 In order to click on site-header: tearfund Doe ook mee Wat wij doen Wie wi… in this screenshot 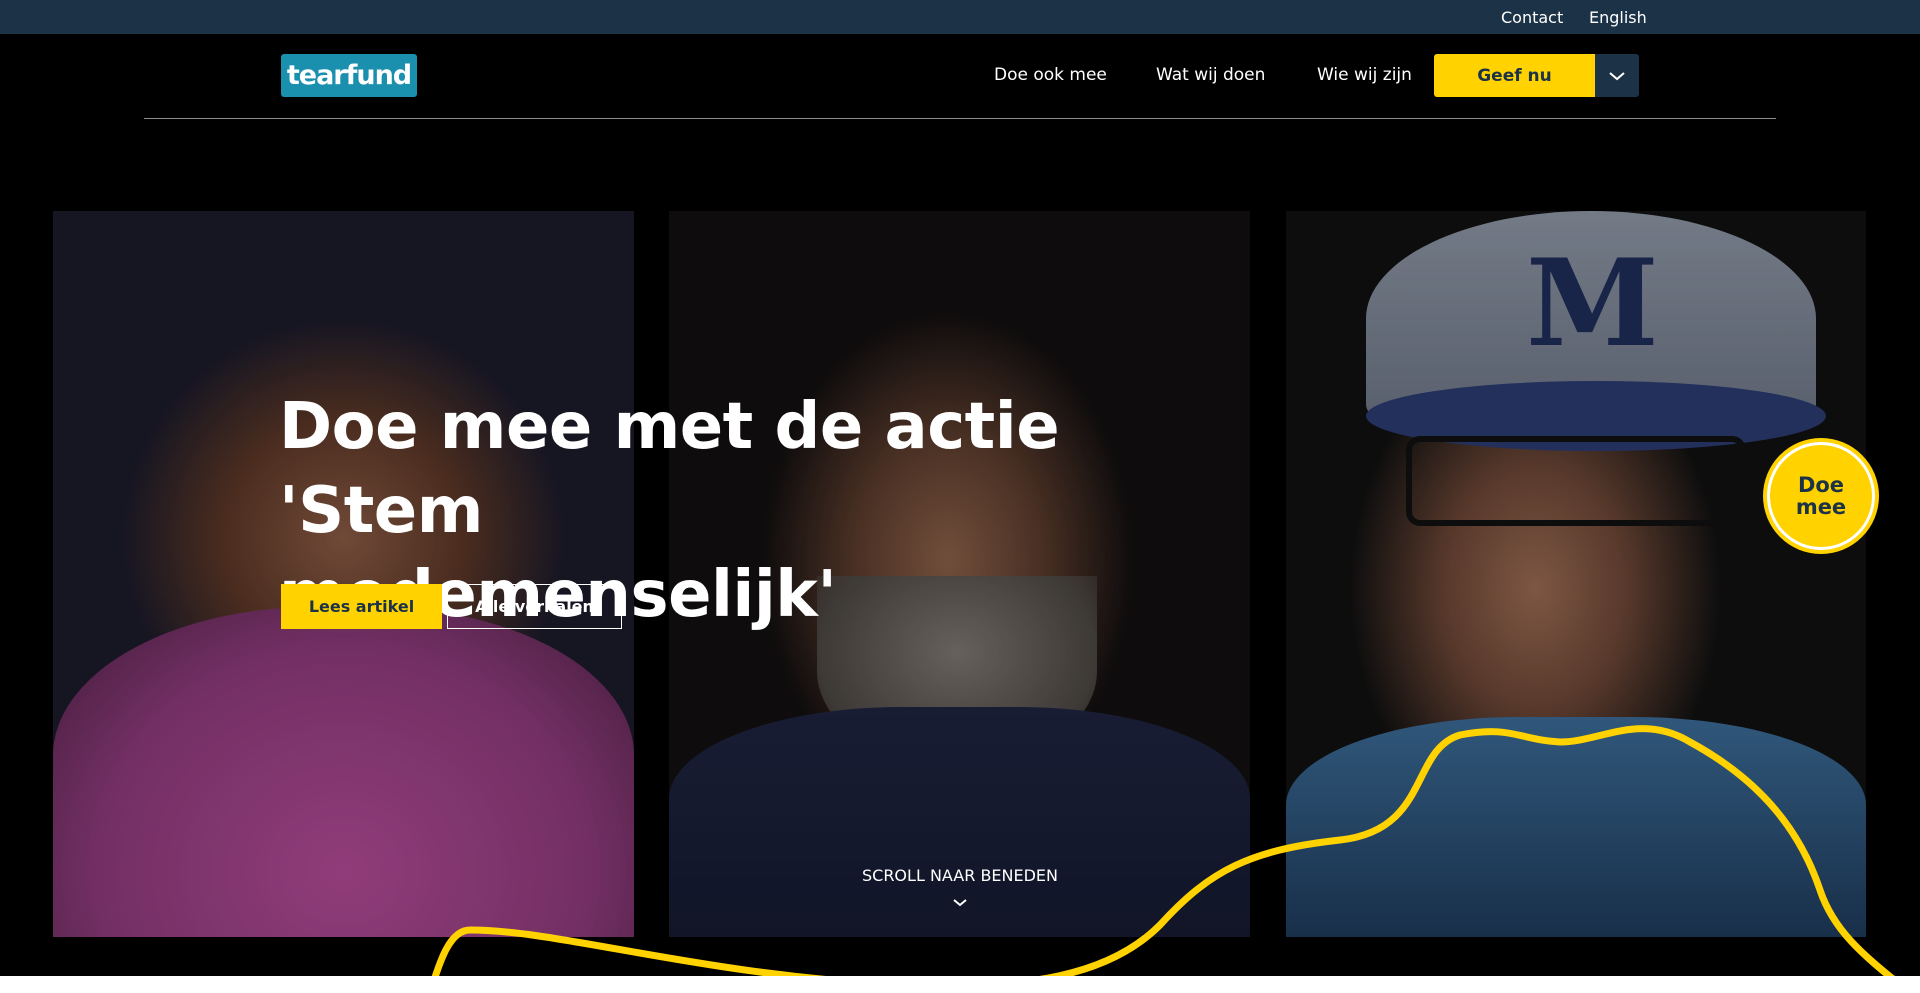, I will do `click(960, 76)`.